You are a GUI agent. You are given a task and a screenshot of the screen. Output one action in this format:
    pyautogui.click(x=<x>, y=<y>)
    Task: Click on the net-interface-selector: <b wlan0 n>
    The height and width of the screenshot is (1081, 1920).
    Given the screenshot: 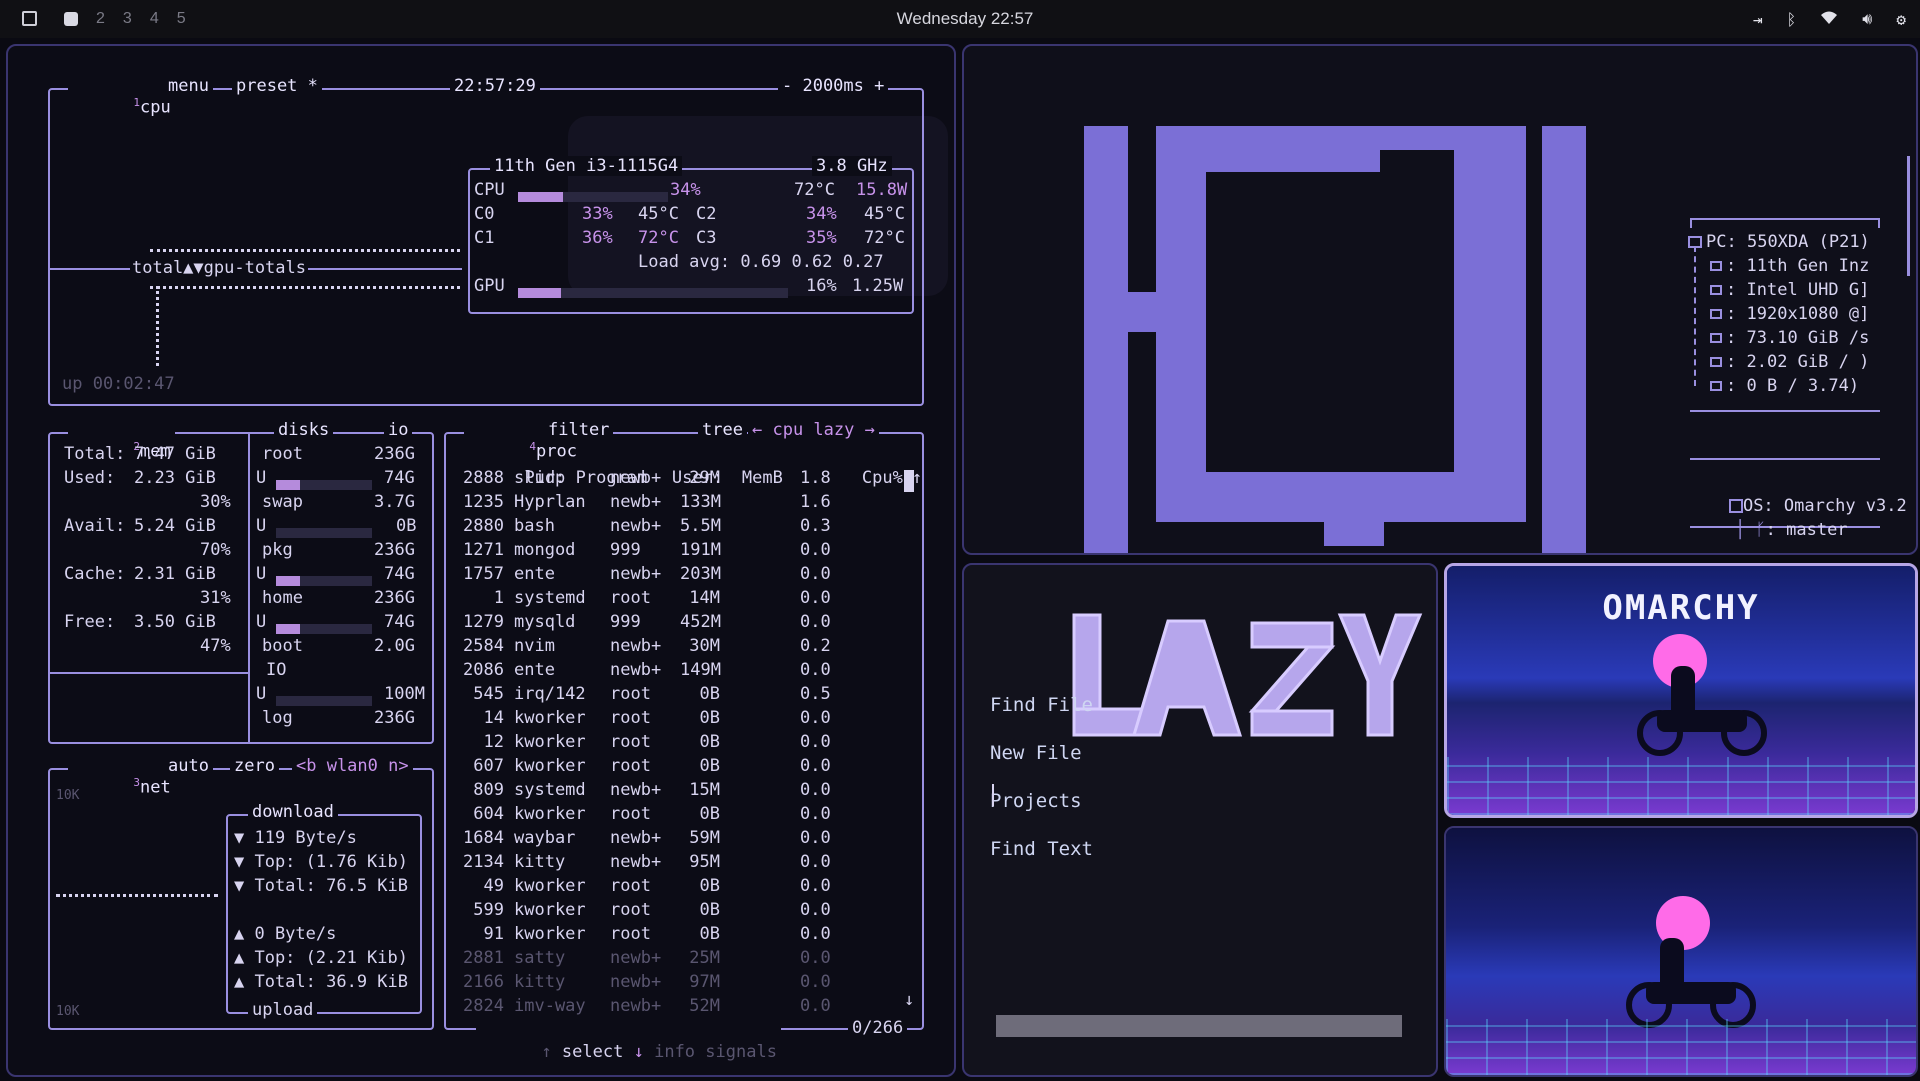 What is the action you would take?
    pyautogui.click(x=352, y=766)
    